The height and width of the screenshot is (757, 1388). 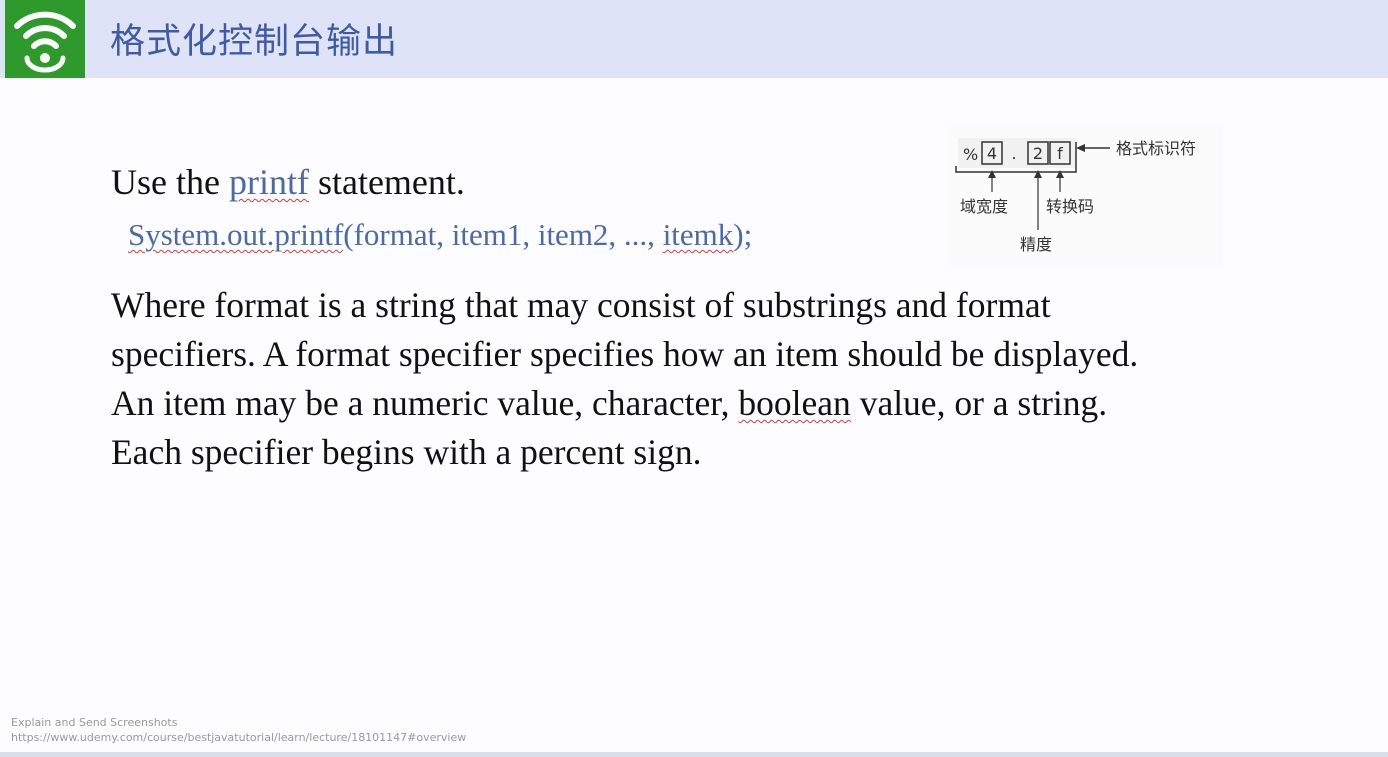 I want to click on width-digit: 4, so click(x=992, y=153).